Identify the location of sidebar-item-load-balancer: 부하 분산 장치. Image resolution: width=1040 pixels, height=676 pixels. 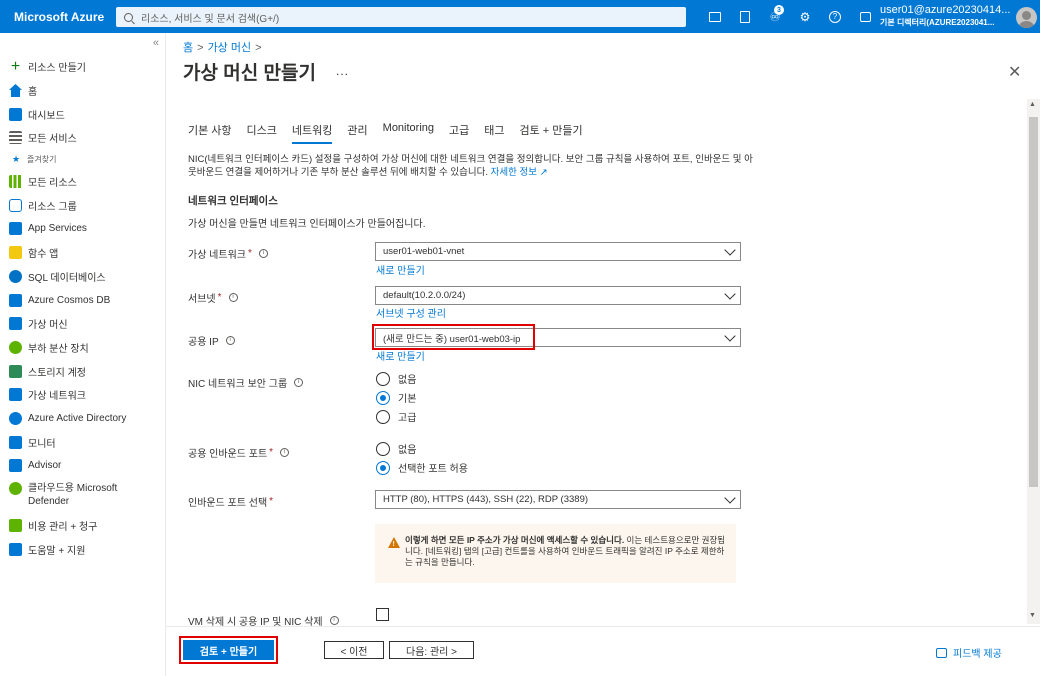
(83, 348).